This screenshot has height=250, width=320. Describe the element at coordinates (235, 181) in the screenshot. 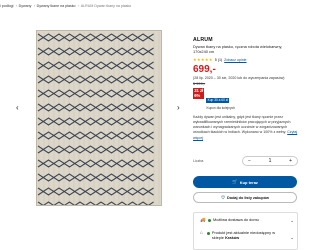

I see `cart-icon: 🛒` at that location.